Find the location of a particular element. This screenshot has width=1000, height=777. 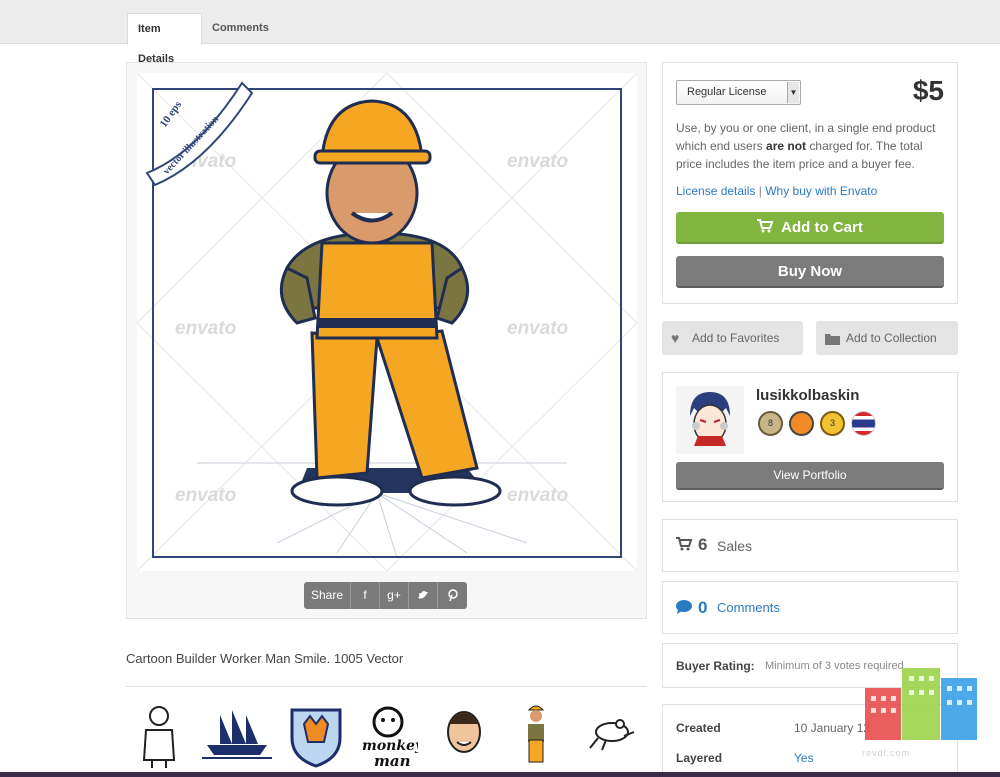

related-thumb-frog is located at coordinates (614, 735).